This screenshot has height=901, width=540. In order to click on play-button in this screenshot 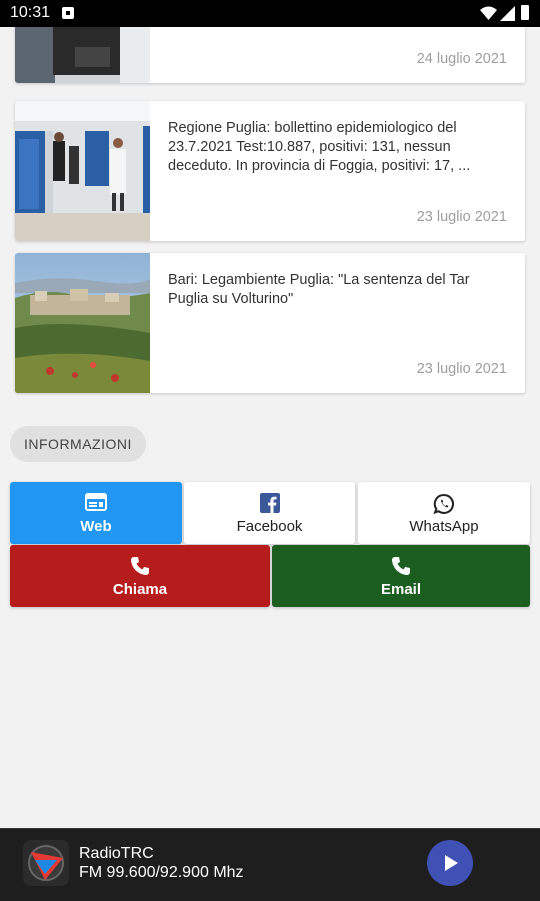, I will do `click(450, 863)`.